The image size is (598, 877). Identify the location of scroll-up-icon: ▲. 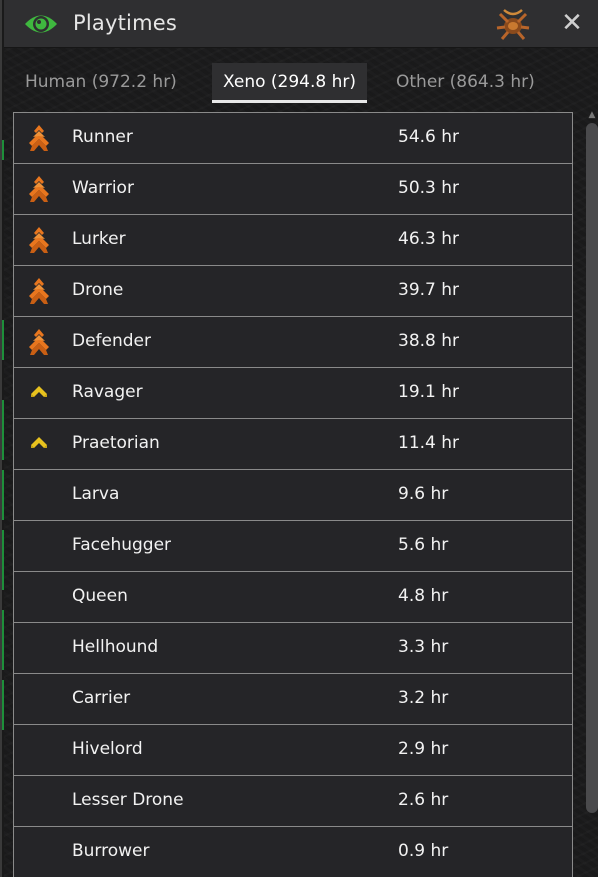
(592, 115).